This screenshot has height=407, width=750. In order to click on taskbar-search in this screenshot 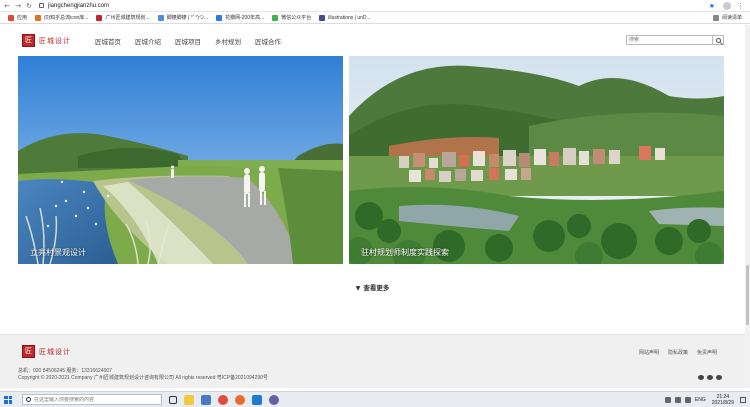, I will do `click(92, 399)`.